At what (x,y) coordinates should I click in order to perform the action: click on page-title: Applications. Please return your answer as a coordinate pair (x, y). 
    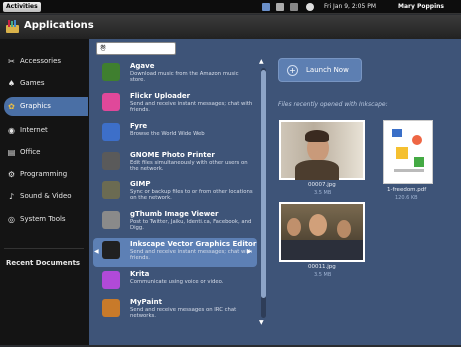
    Looking at the image, I should click on (59, 25).